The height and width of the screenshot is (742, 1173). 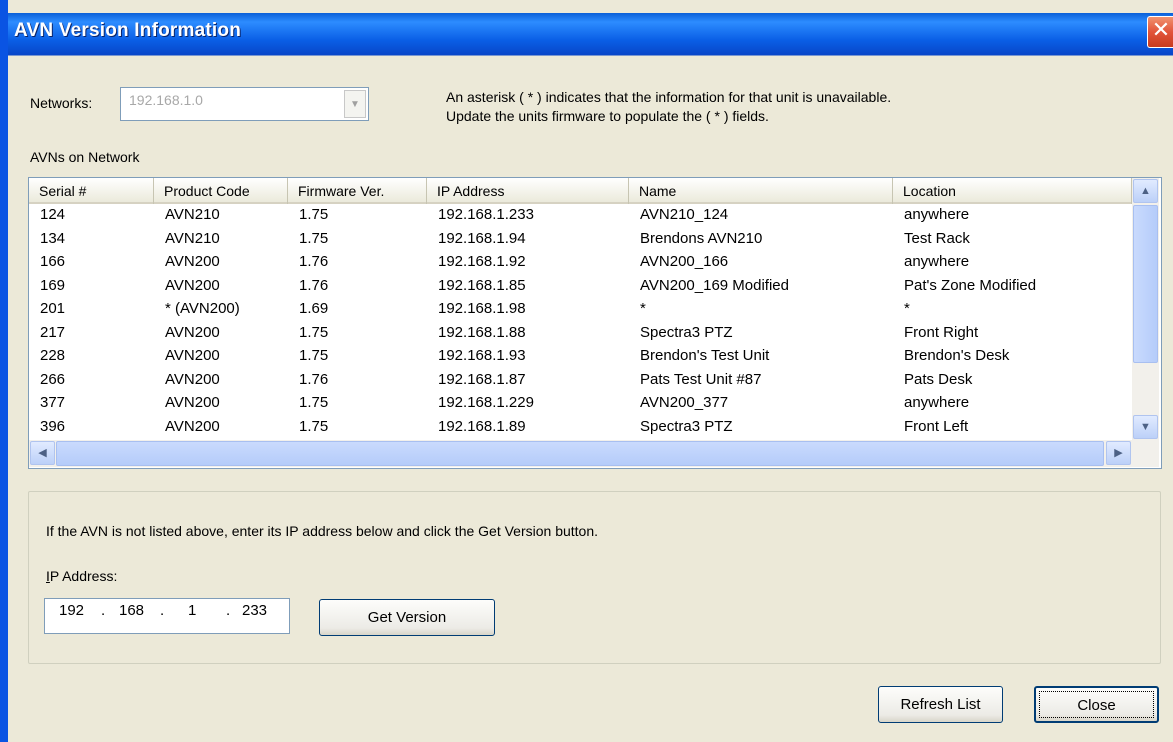 I want to click on ip-octet-1: 192, so click(x=71, y=610).